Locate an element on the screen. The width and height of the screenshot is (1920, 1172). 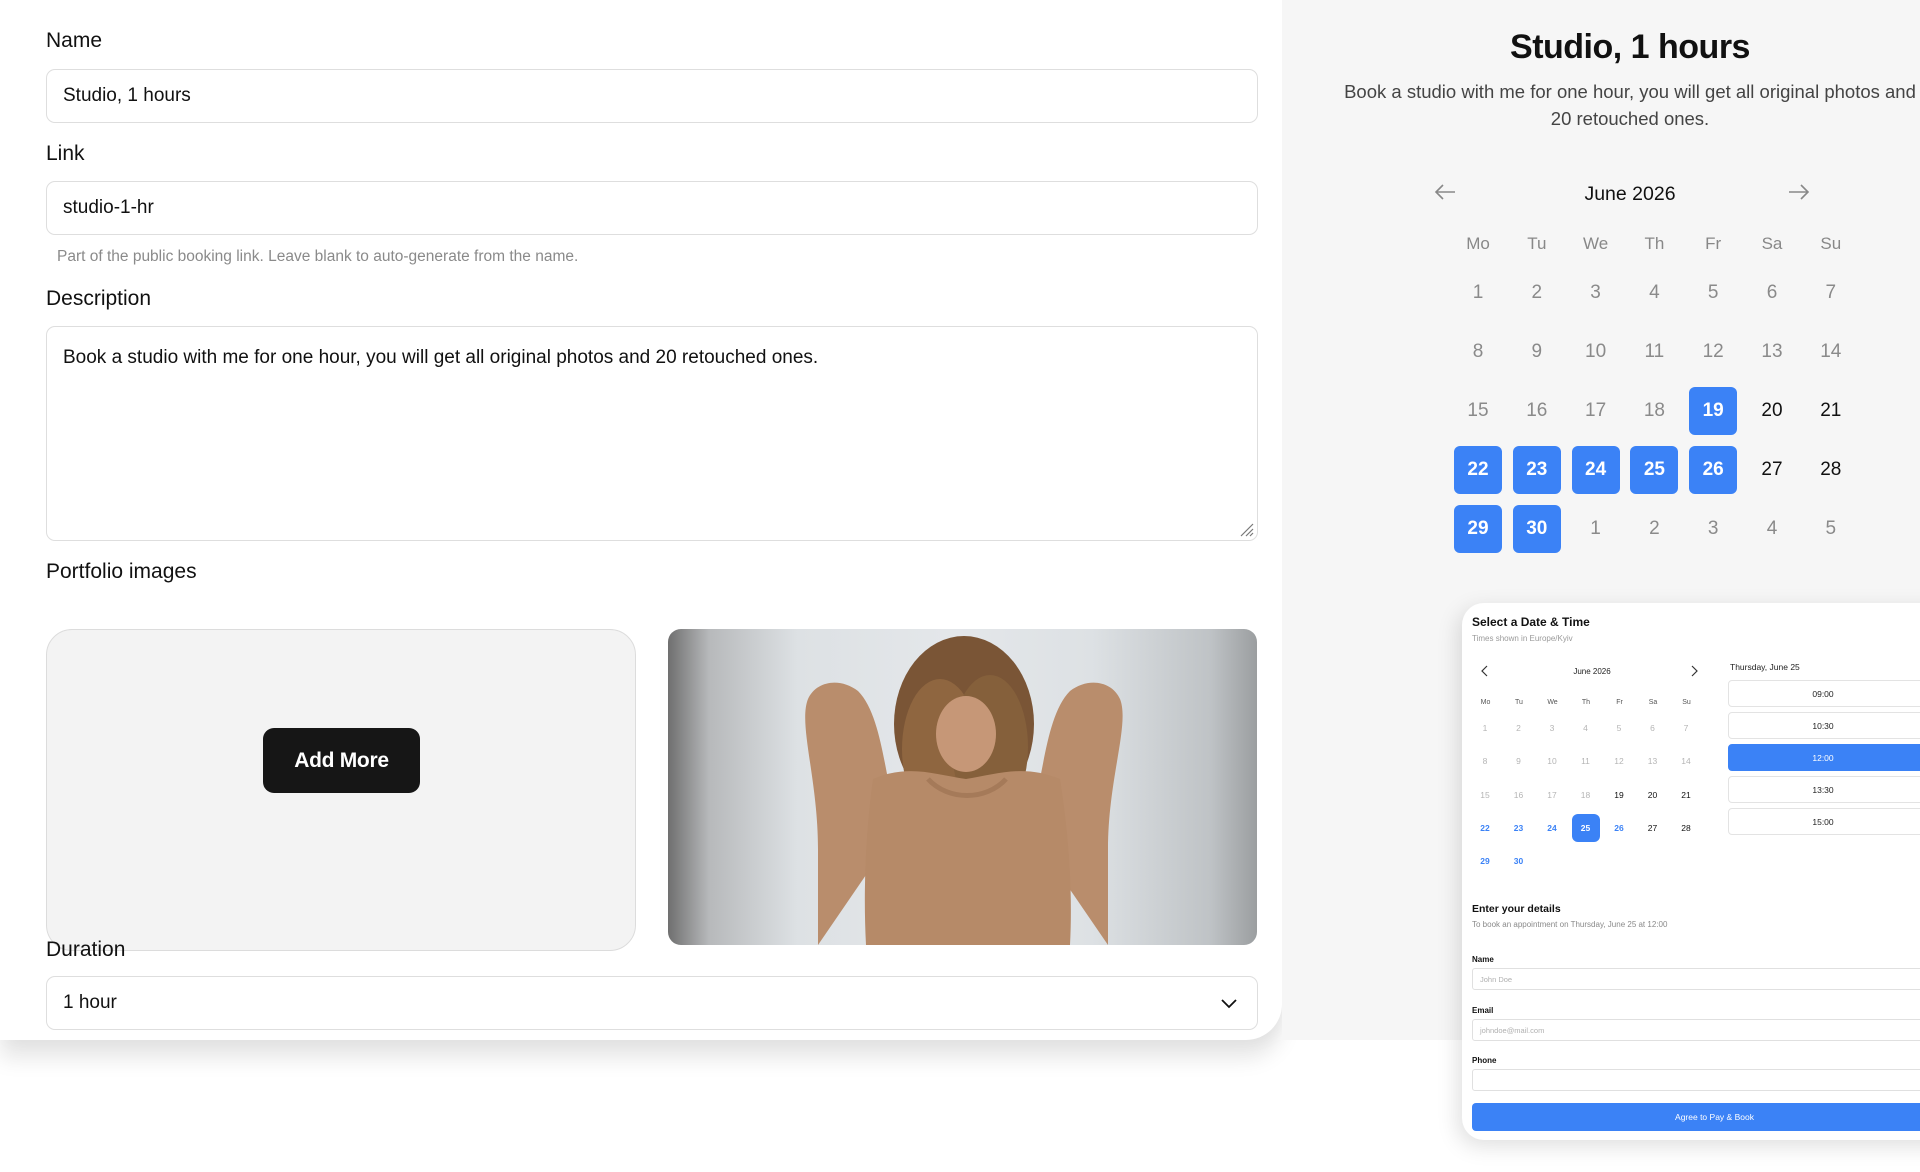
calendar-day: 25 is located at coordinates (1654, 470).